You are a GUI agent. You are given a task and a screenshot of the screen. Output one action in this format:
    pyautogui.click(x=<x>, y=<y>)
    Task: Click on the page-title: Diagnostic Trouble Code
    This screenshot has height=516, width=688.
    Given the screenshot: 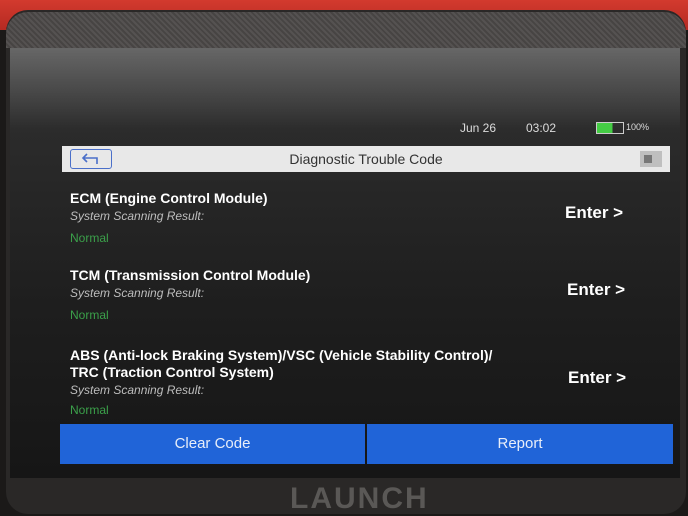 What is the action you would take?
    pyautogui.click(x=366, y=159)
    